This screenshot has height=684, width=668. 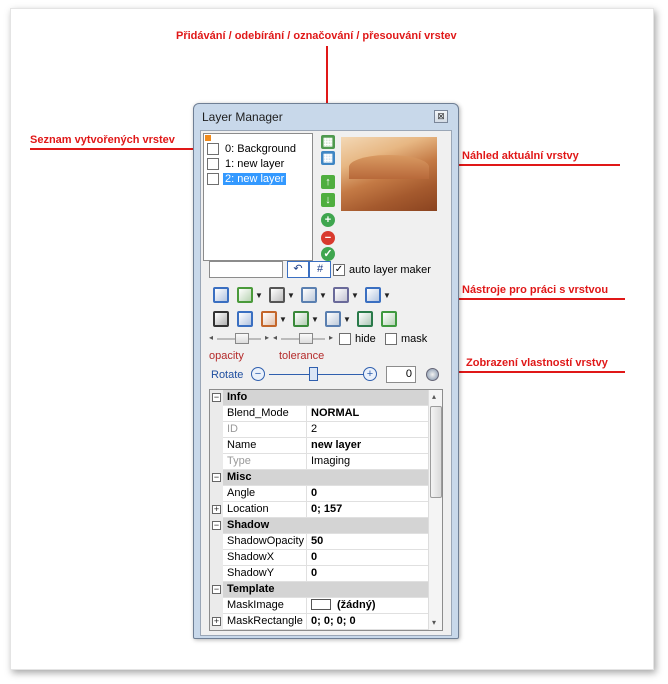 I want to click on scrollbar-thumb, so click(x=436, y=452).